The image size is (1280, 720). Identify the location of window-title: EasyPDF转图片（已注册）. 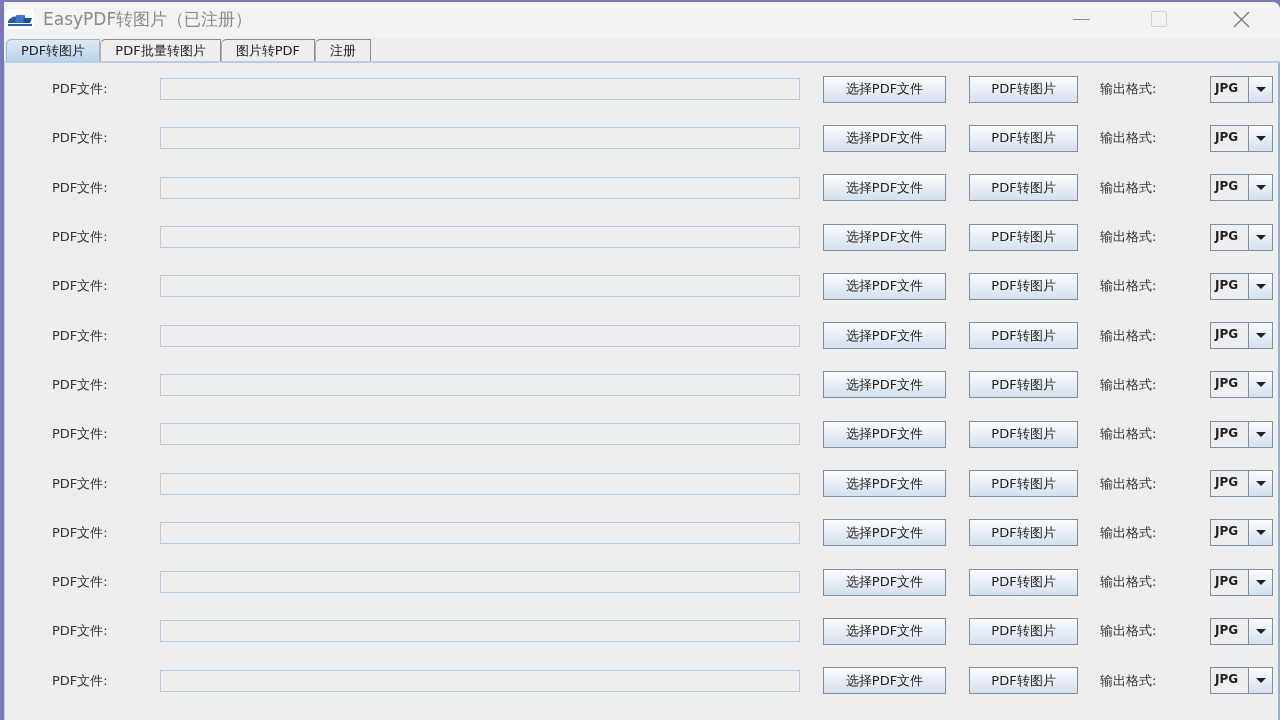
(148, 19).